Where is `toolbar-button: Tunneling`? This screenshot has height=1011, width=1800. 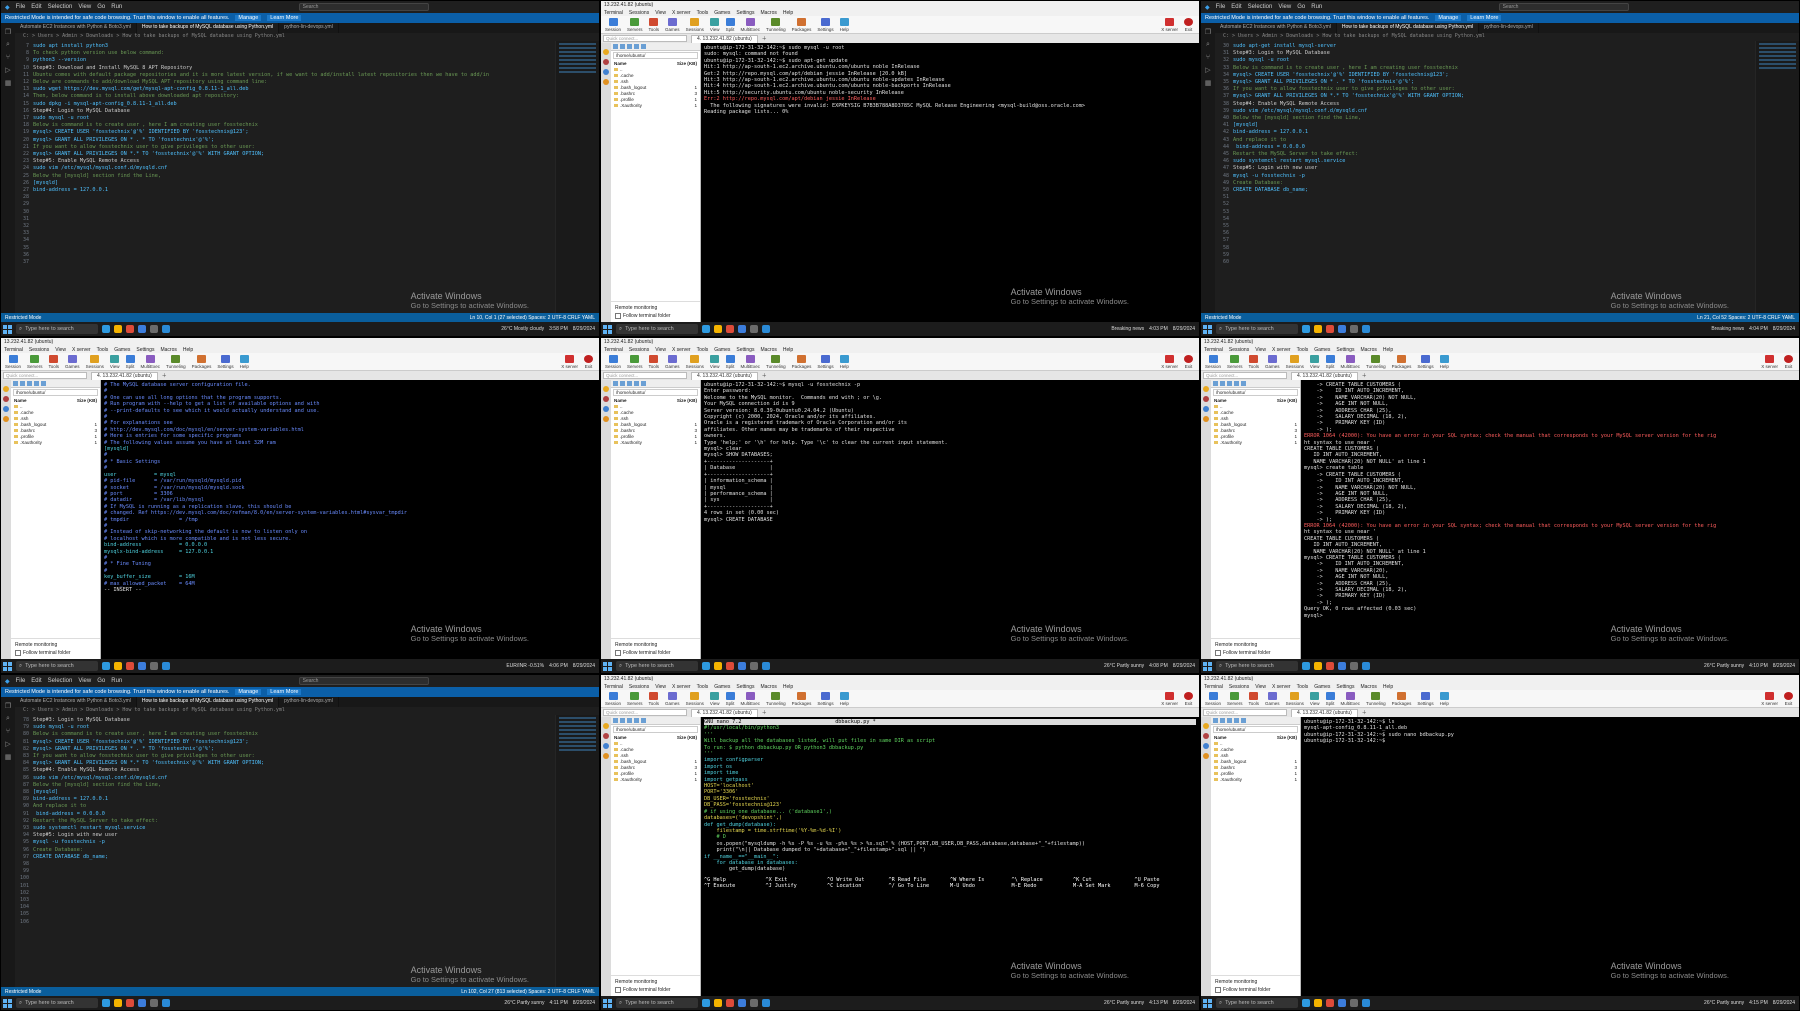
toolbar-button: Tunneling is located at coordinates (776, 698).